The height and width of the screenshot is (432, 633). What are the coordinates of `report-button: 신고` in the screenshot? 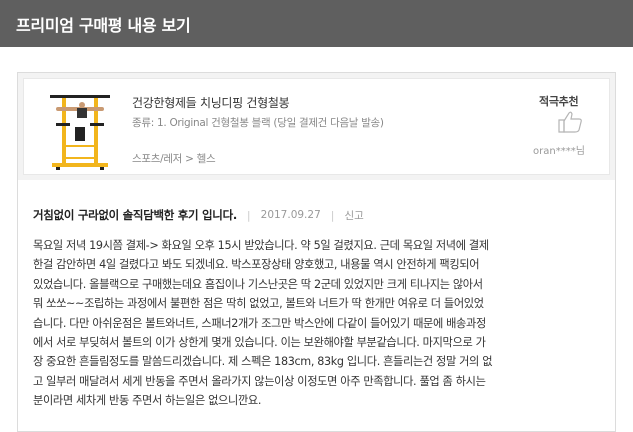 It's located at (353, 215).